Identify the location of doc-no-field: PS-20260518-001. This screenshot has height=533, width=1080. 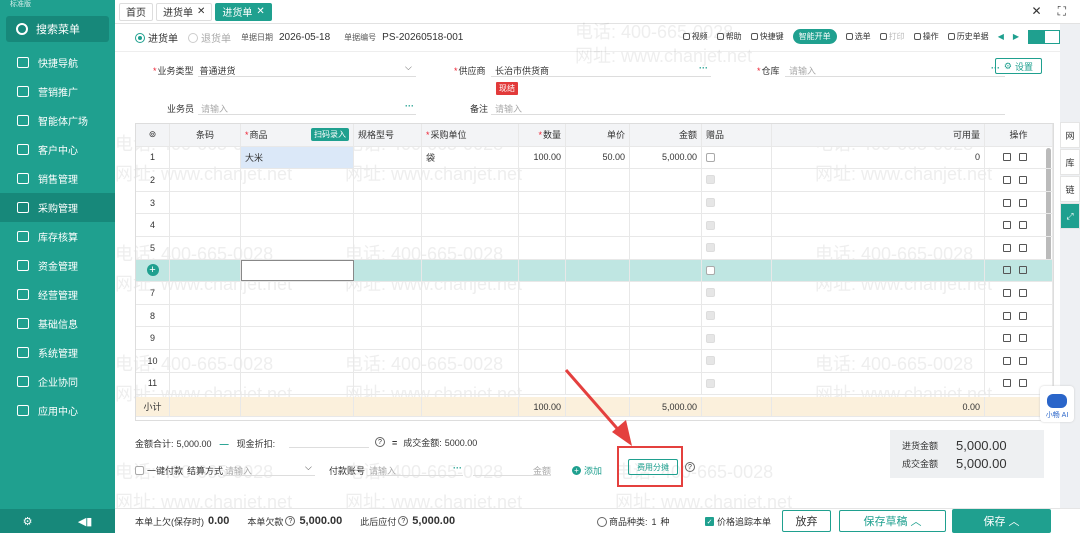
(422, 37).